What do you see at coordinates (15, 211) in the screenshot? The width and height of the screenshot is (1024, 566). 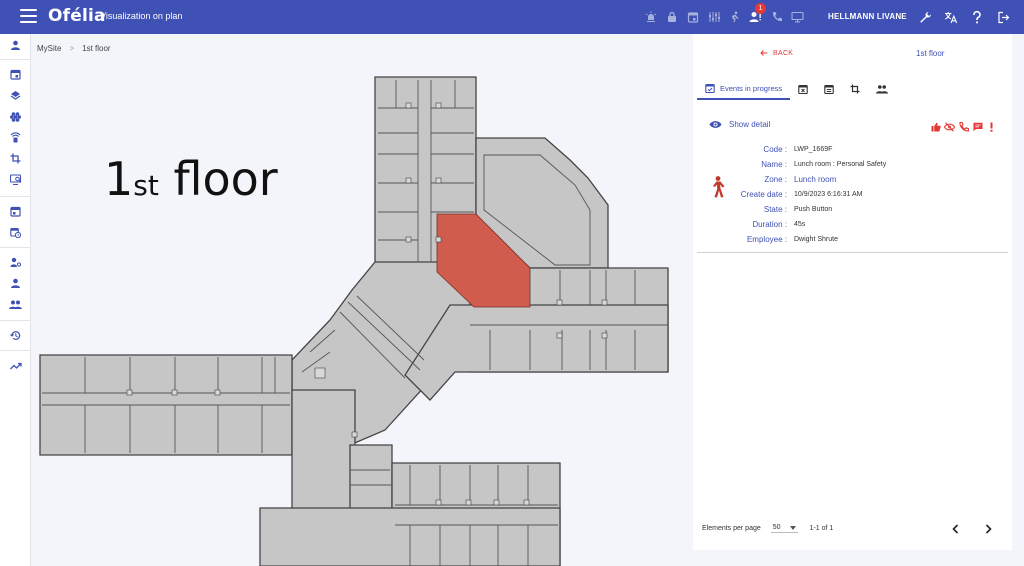 I see `event-icon` at bounding box center [15, 211].